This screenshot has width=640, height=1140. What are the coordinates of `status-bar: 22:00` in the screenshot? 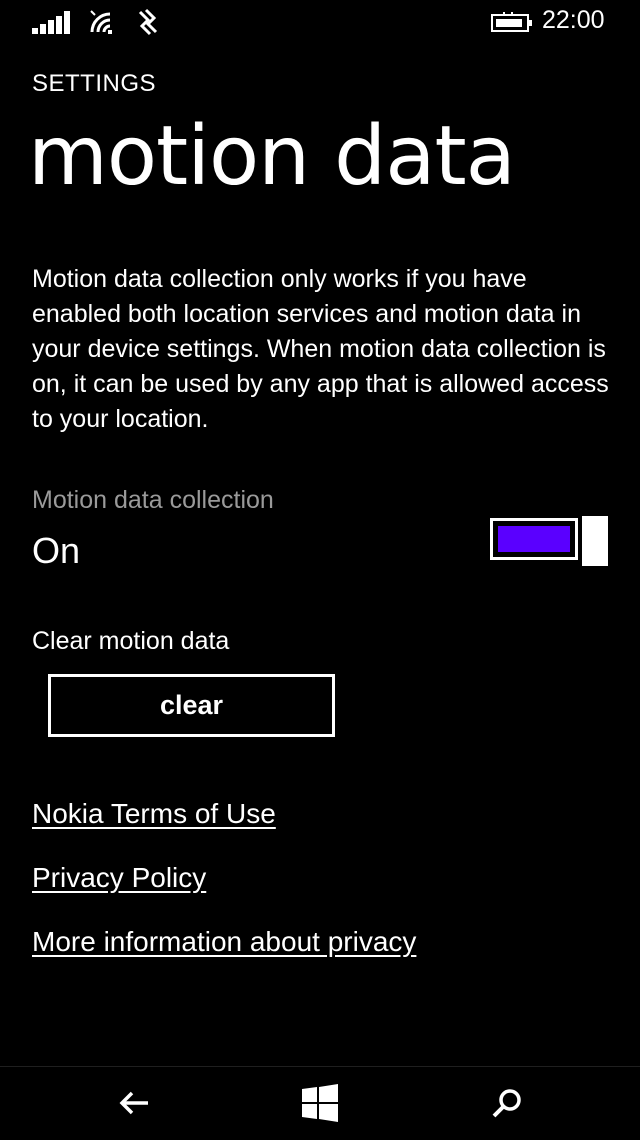 It's located at (320, 24).